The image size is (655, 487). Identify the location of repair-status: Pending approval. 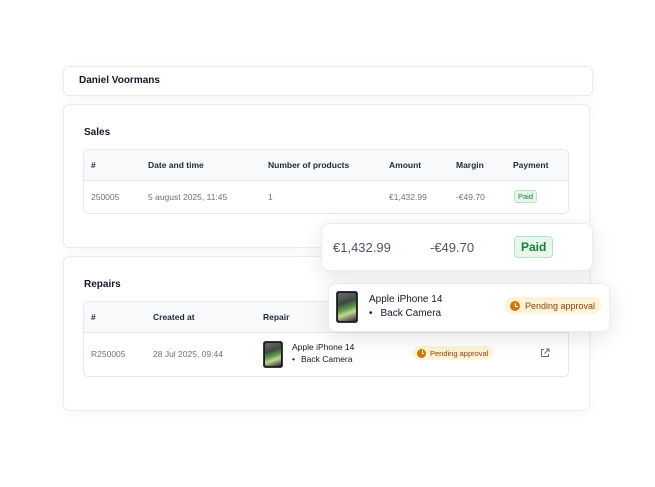
(459, 353).